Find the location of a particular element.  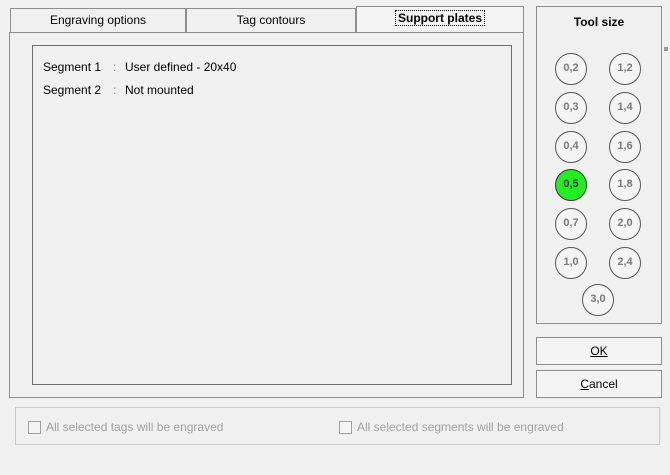

tool-size-button-0-4: 0,4 is located at coordinates (571, 147).